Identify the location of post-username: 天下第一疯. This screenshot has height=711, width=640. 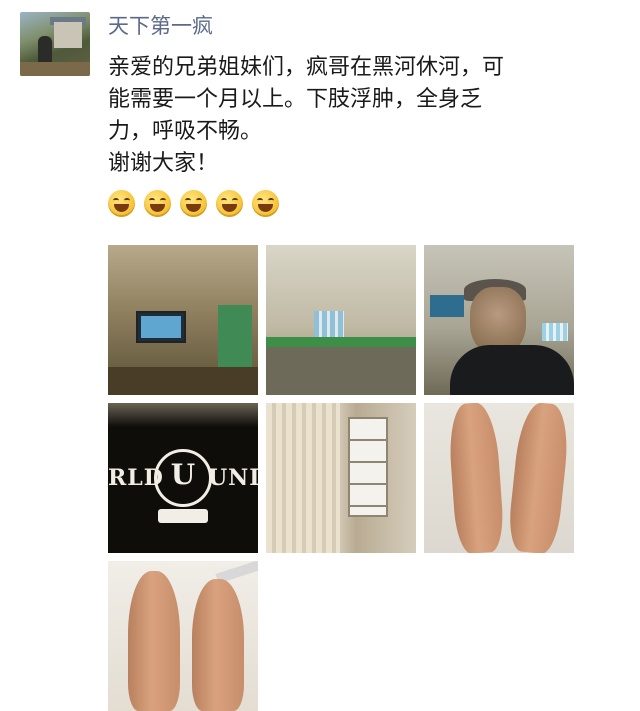
(160, 25).